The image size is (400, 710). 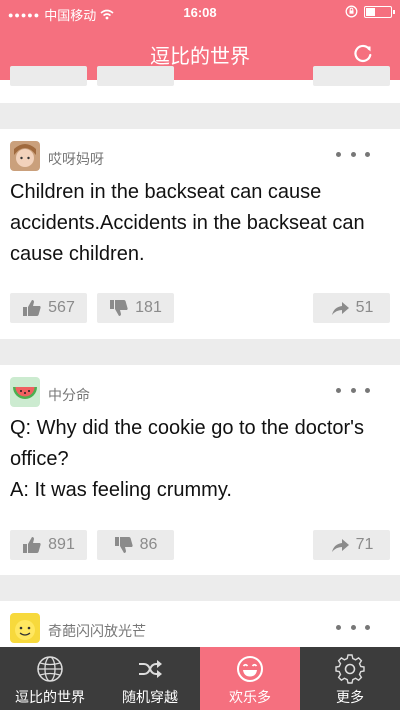 I want to click on like-count: 891, so click(x=61, y=544).